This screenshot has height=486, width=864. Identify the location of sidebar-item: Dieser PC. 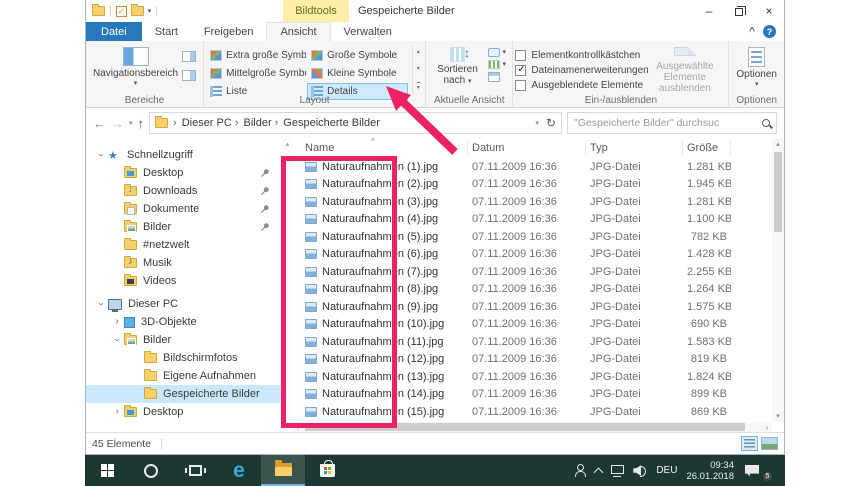
(184, 304).